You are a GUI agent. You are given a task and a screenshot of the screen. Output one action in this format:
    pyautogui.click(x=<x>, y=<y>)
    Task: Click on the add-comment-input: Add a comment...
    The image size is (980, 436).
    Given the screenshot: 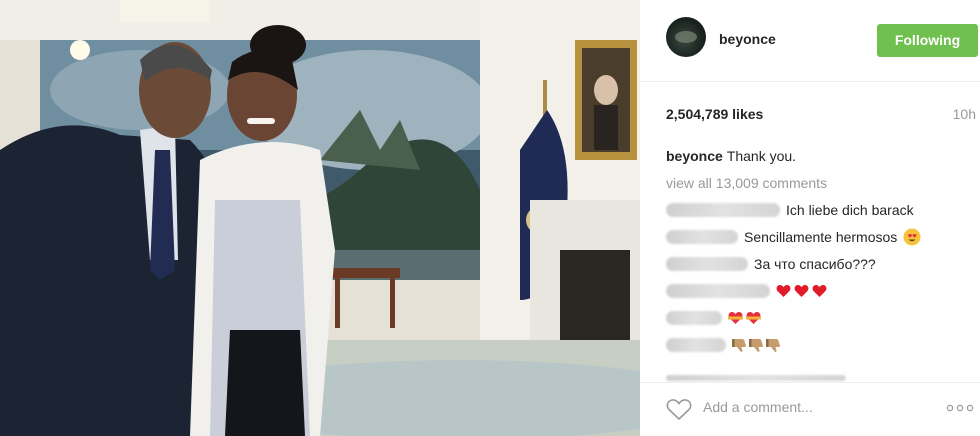 What is the action you would take?
    pyautogui.click(x=758, y=407)
    